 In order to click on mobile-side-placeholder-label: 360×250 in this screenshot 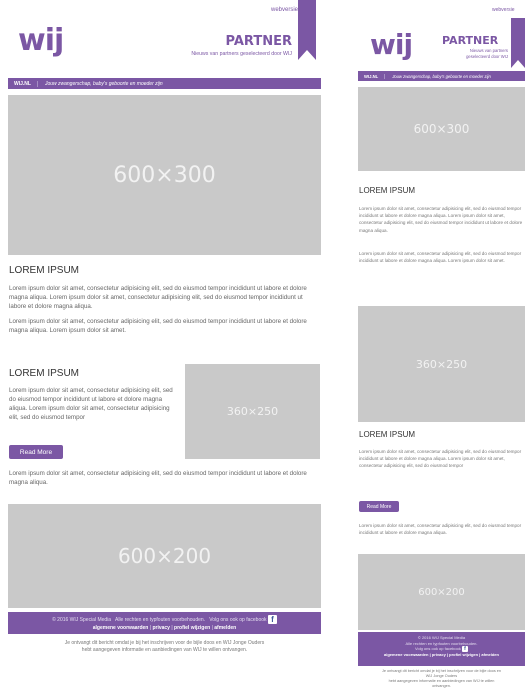, I will do `click(441, 364)`.